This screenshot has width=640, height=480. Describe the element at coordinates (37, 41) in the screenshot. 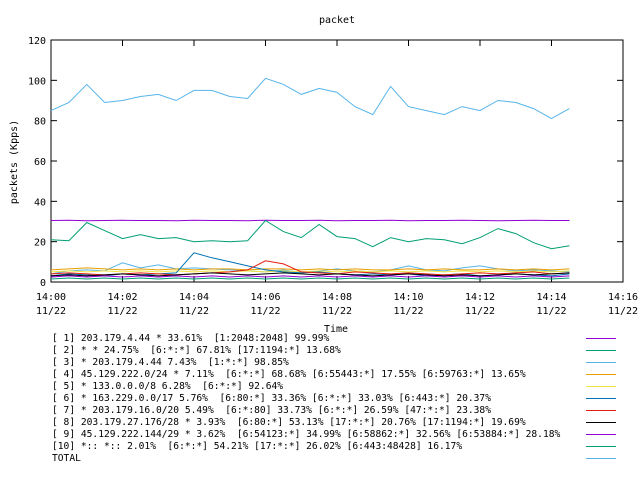

I see `y-tick-label: 120` at that location.